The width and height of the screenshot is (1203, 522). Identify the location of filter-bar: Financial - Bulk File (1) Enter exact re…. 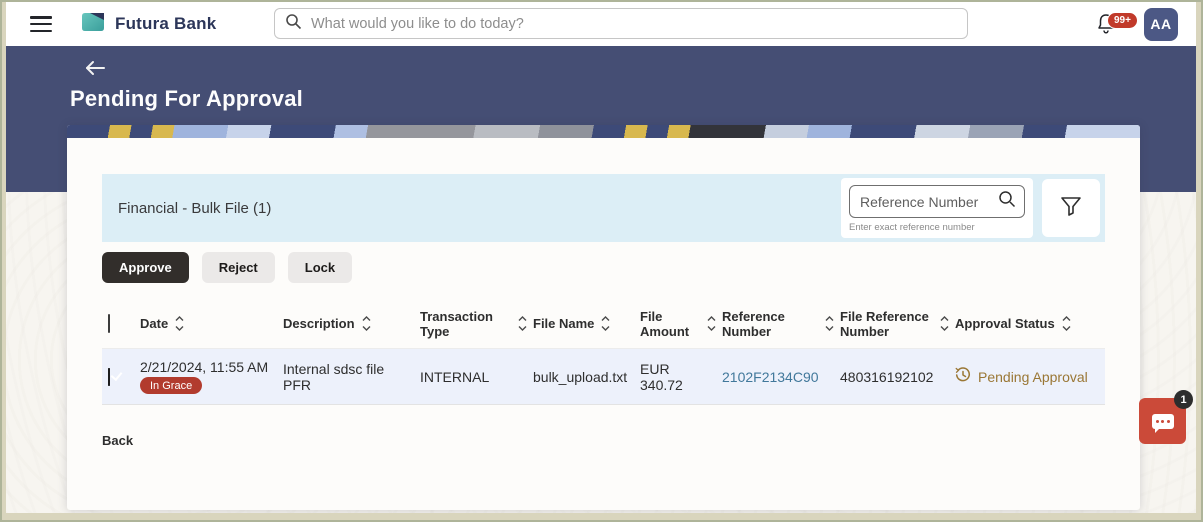
(603, 208).